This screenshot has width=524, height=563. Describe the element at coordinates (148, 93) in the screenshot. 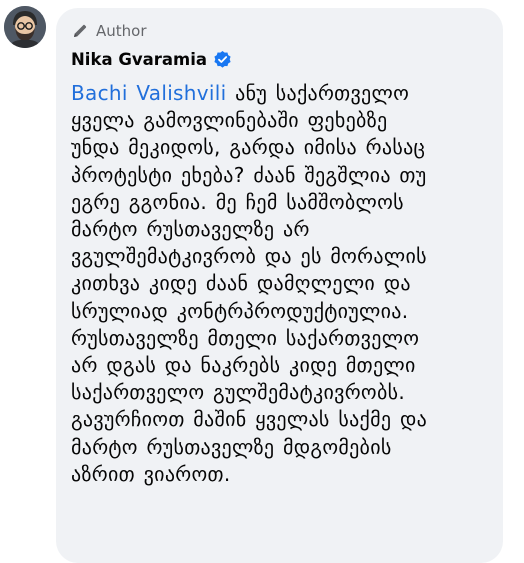

I see `mention-link: Bachi Valishvili` at that location.